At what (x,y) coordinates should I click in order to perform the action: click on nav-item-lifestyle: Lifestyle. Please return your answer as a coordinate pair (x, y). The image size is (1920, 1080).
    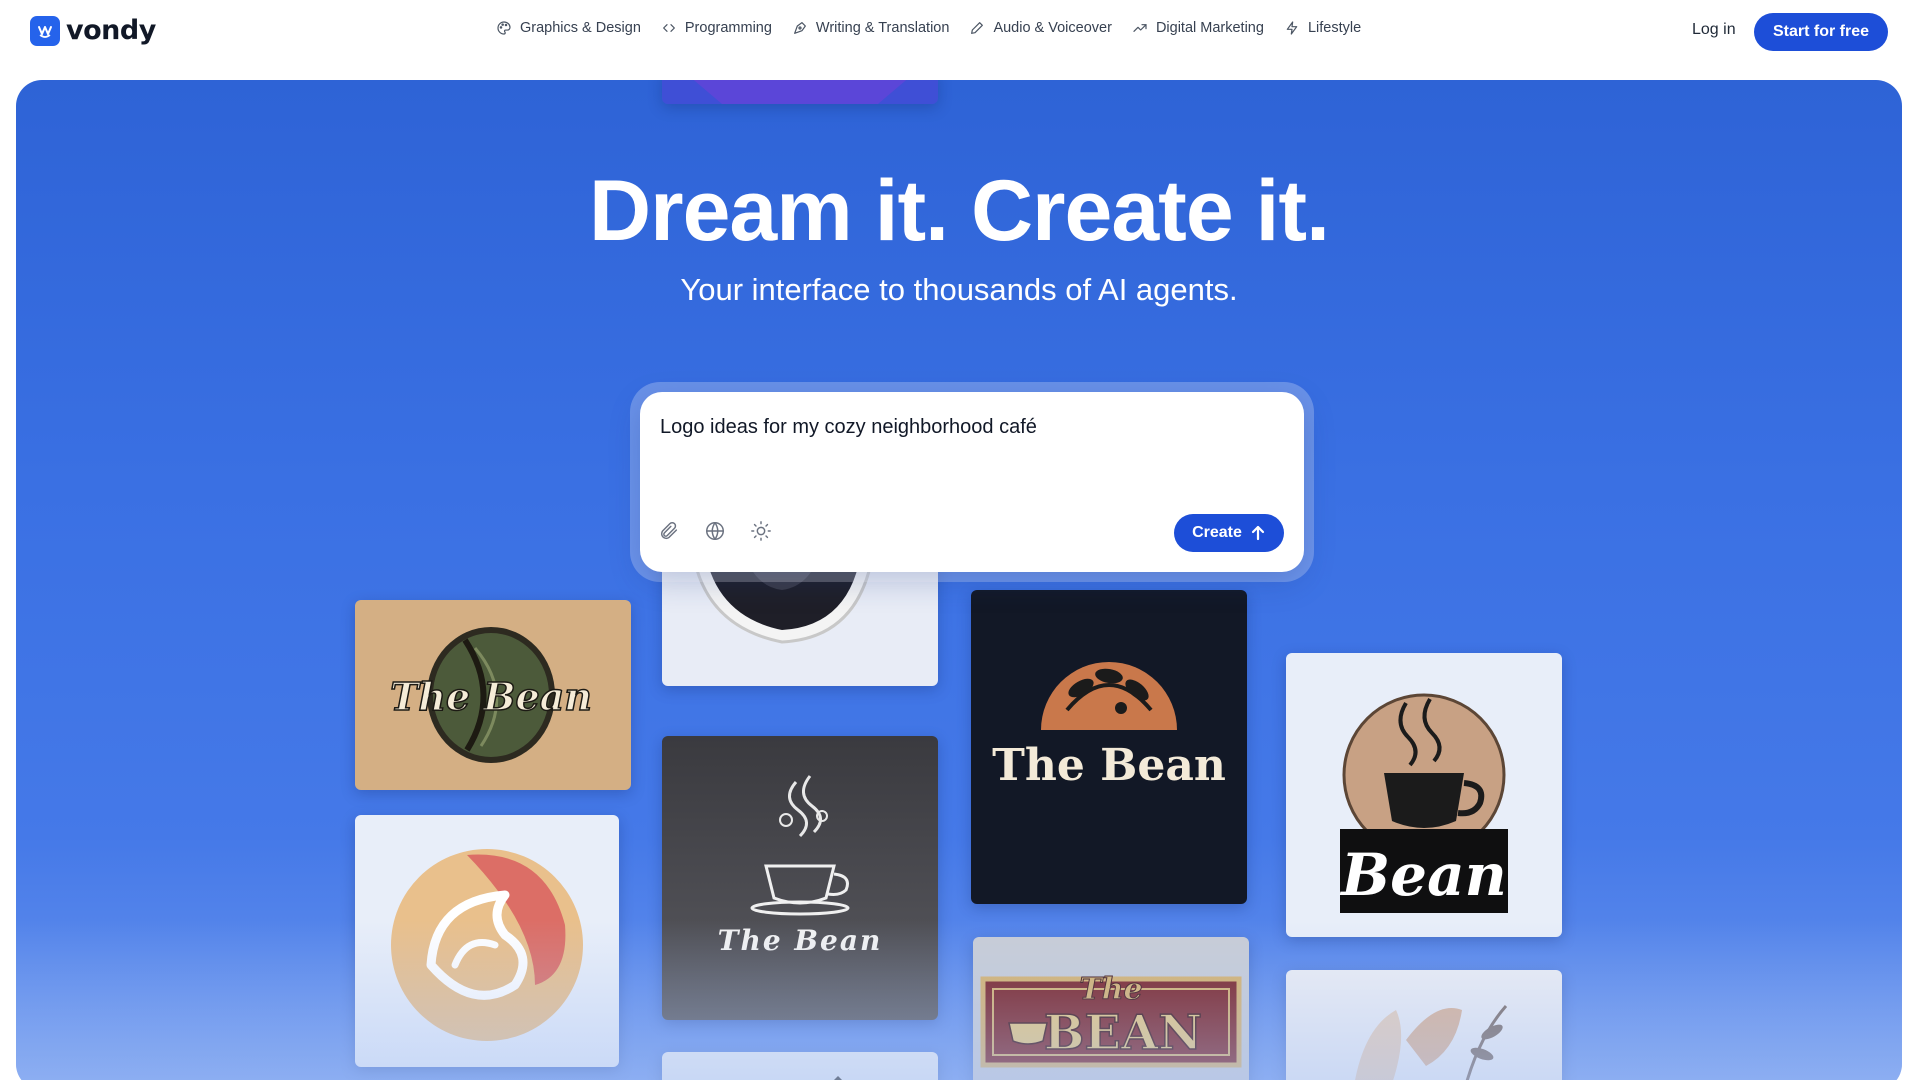
    Looking at the image, I should click on (1322, 28).